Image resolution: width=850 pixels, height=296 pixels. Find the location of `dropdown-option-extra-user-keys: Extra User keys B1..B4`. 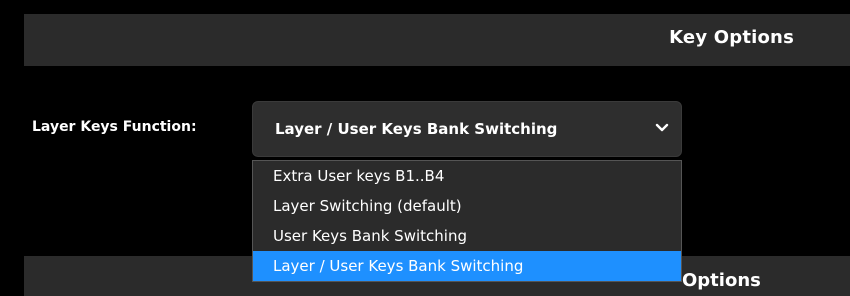

dropdown-option-extra-user-keys: Extra User keys B1..B4 is located at coordinates (467, 176).